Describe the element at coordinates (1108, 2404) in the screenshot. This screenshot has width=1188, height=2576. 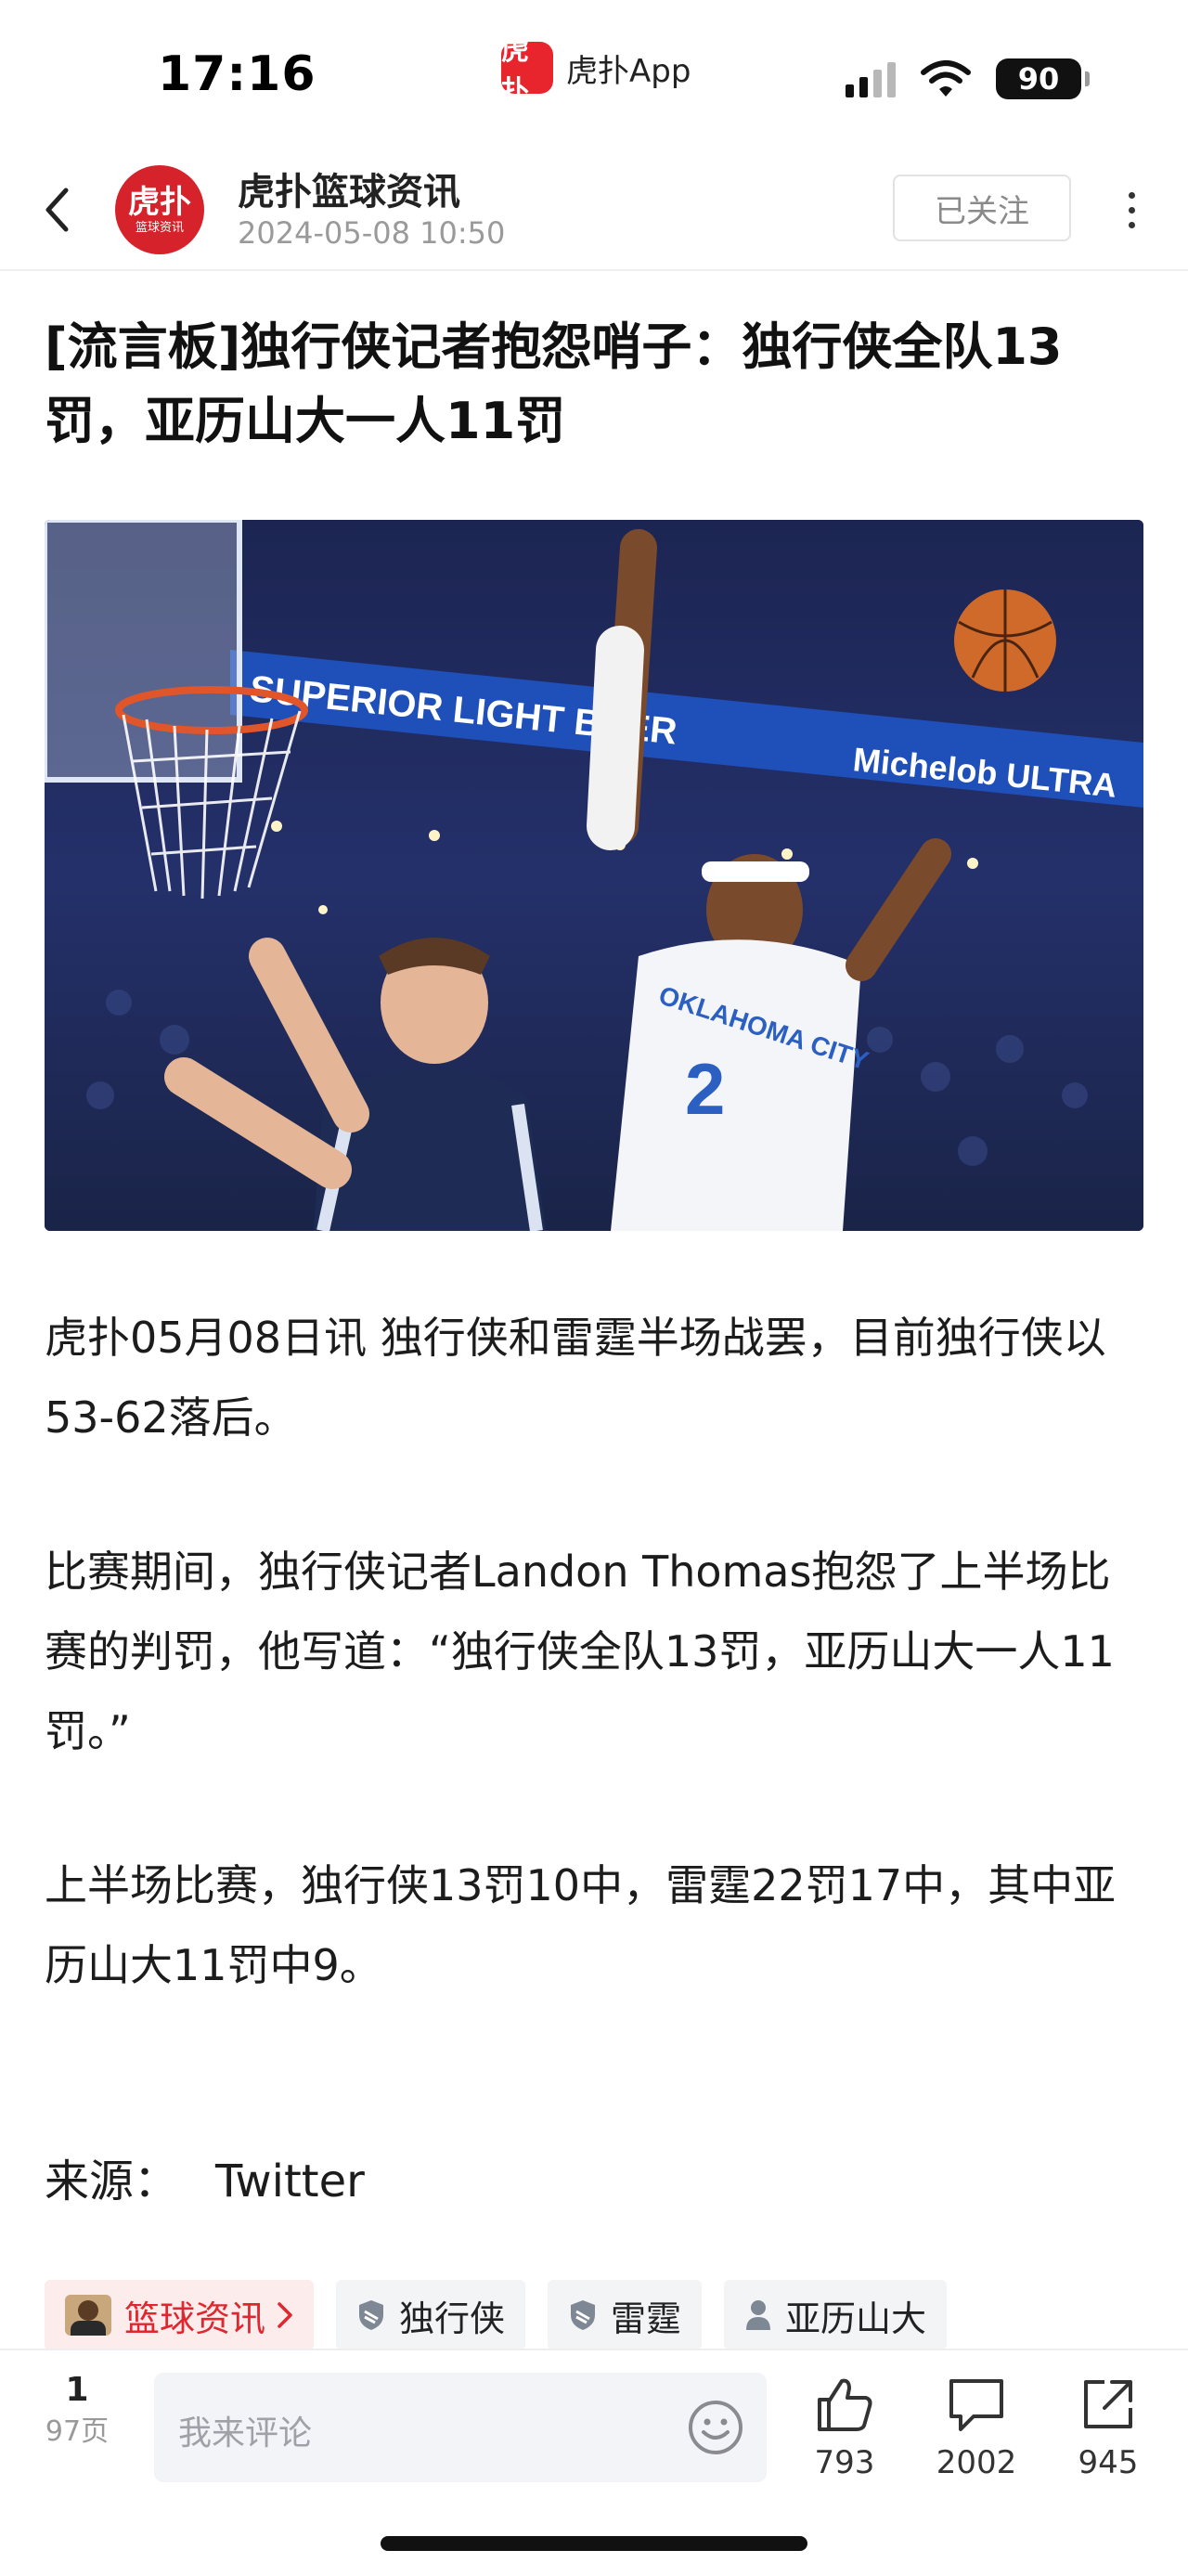
I see `share-icon` at that location.